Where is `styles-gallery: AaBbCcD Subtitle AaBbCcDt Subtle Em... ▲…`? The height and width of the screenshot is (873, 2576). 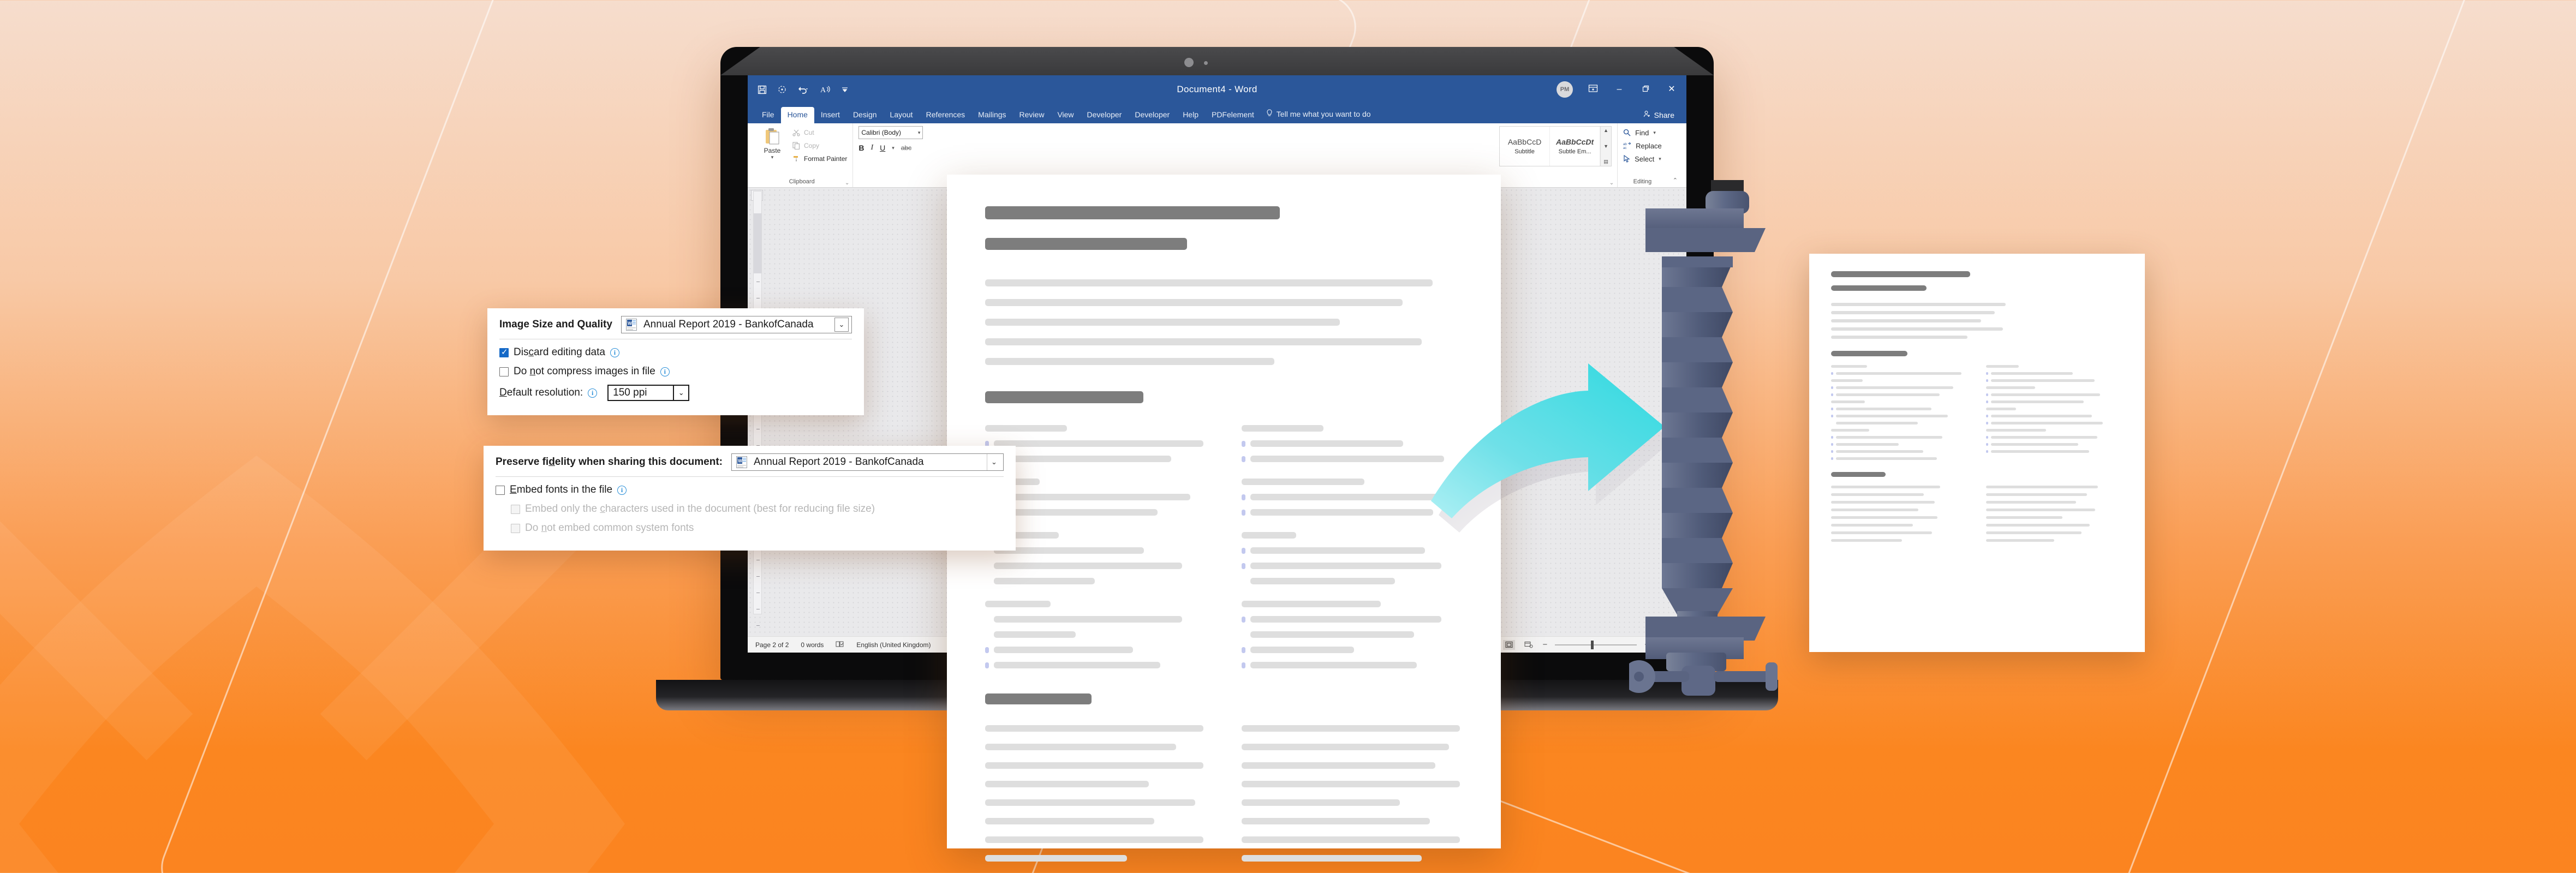 styles-gallery: AaBbCcD Subtitle AaBbCcDt Subtle Em... ▲… is located at coordinates (1555, 146).